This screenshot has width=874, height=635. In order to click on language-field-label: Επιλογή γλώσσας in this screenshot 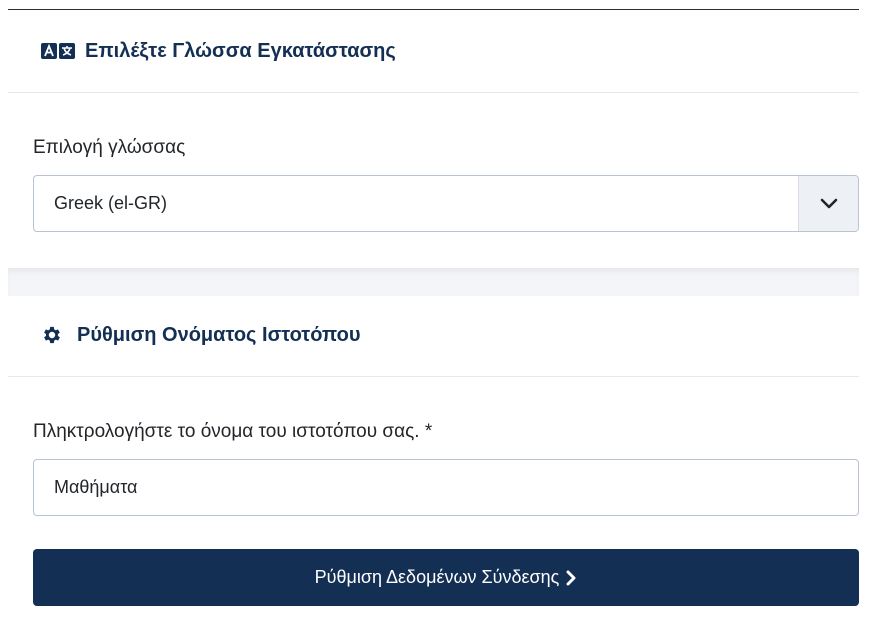, I will do `click(109, 147)`.